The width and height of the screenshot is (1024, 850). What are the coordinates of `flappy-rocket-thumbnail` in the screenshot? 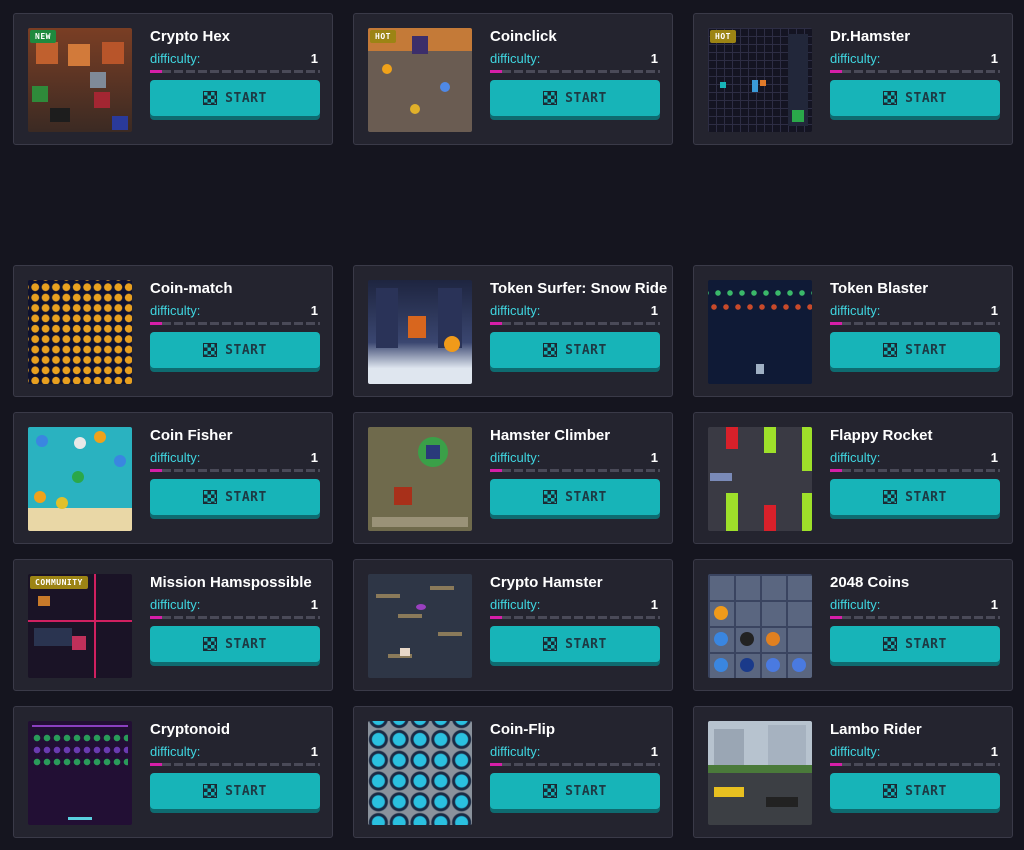 It's located at (760, 479).